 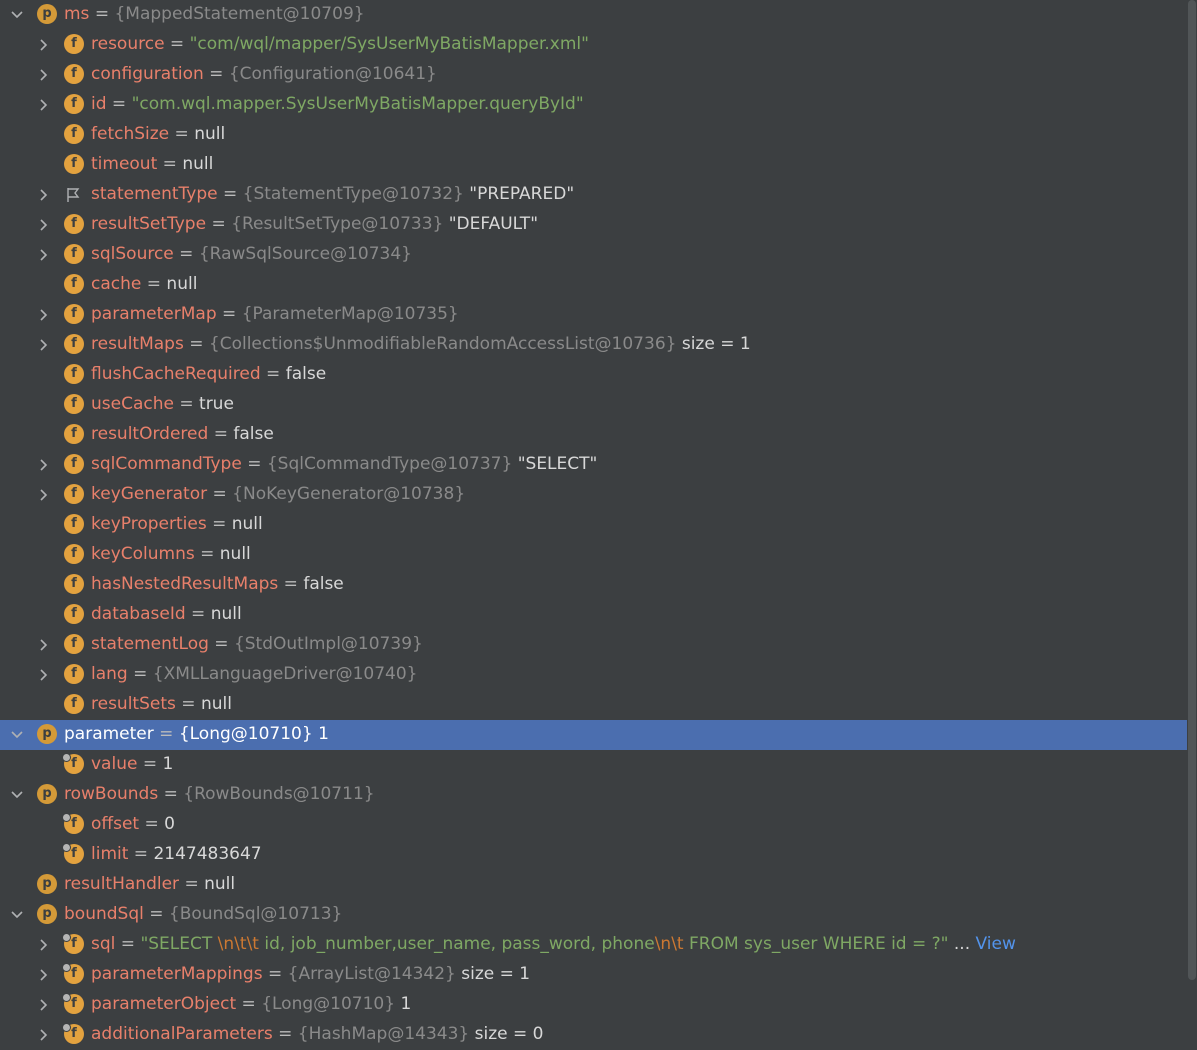 What do you see at coordinates (593, 75) in the screenshot?
I see `variable-row-configuration: f configuration = {Configuration@10641}` at bounding box center [593, 75].